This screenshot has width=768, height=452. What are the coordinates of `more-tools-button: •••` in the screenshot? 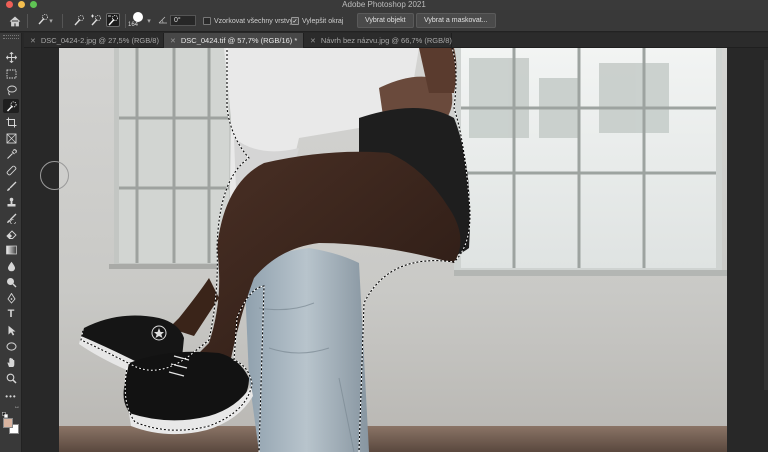 It's located at (11, 396).